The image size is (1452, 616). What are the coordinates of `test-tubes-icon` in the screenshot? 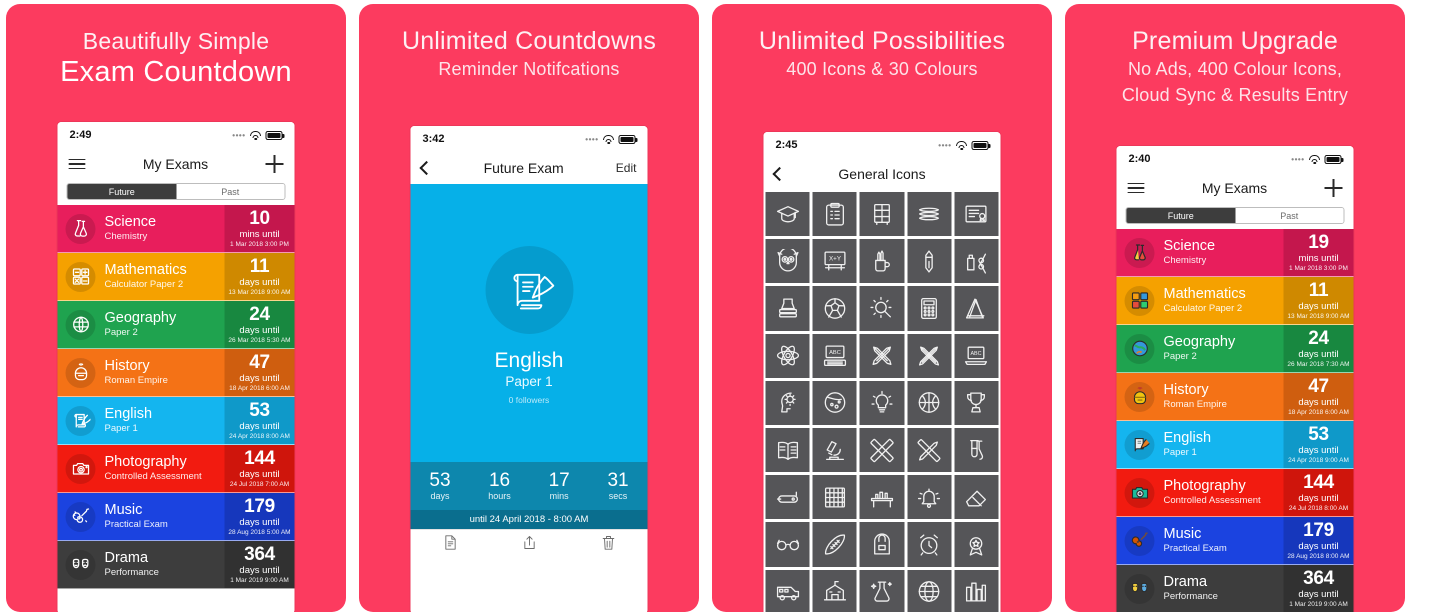 It's located at (976, 450).